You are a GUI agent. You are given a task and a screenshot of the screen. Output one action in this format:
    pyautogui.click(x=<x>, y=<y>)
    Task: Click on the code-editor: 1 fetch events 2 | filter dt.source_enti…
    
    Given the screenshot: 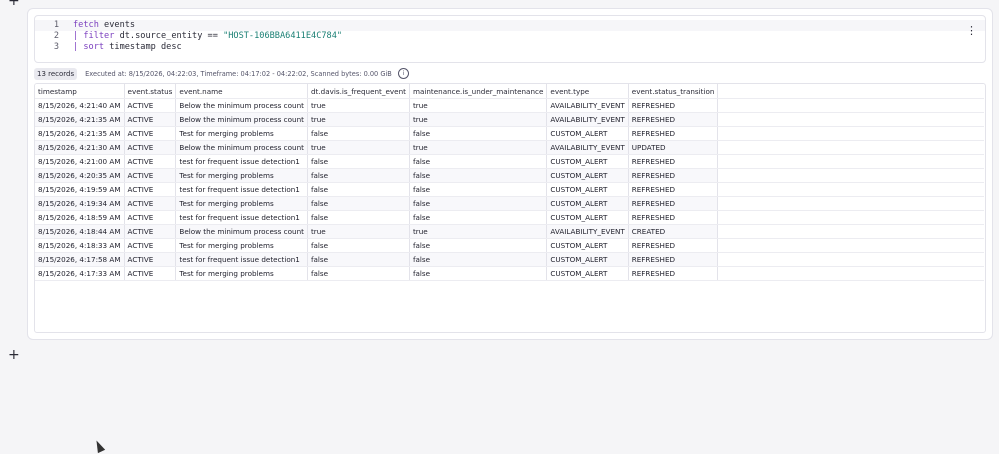 What is the action you would take?
    pyautogui.click(x=510, y=39)
    